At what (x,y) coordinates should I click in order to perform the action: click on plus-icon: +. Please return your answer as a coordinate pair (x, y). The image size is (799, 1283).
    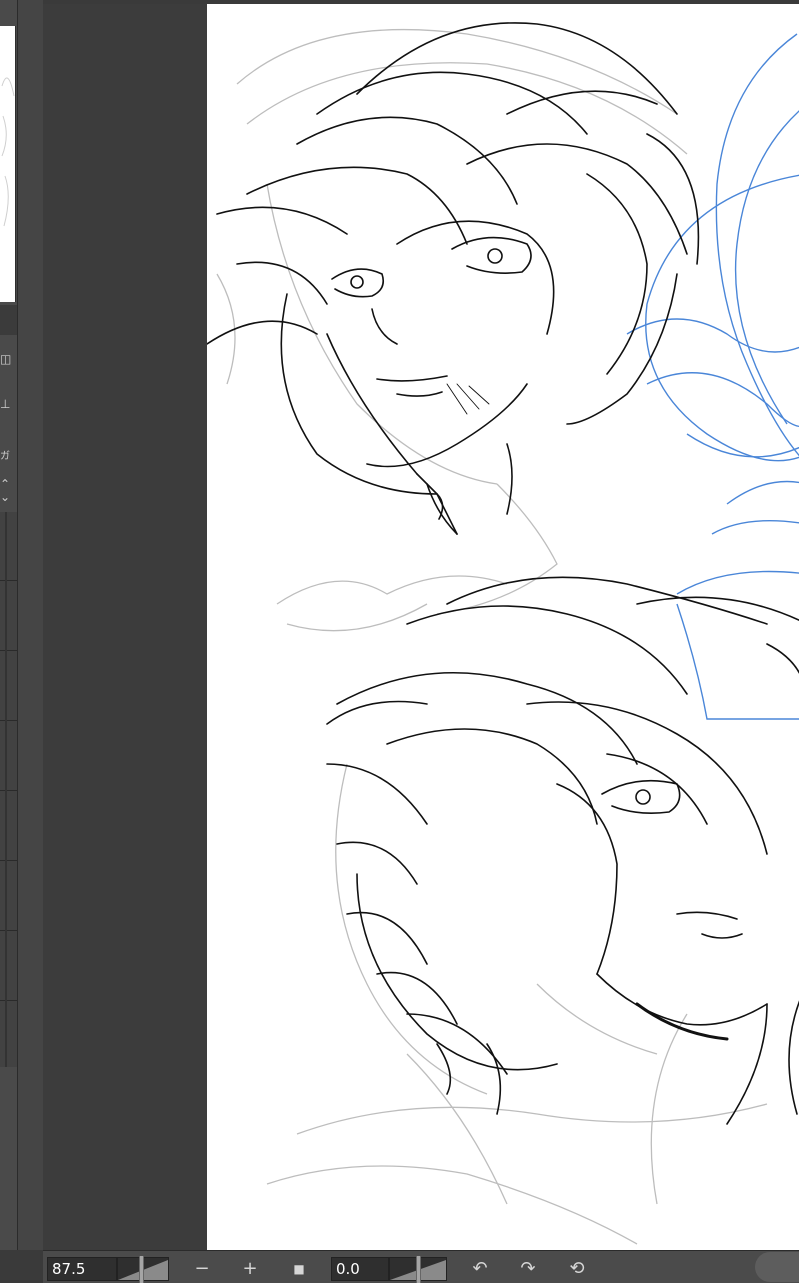
    Looking at the image, I should click on (250, 1269).